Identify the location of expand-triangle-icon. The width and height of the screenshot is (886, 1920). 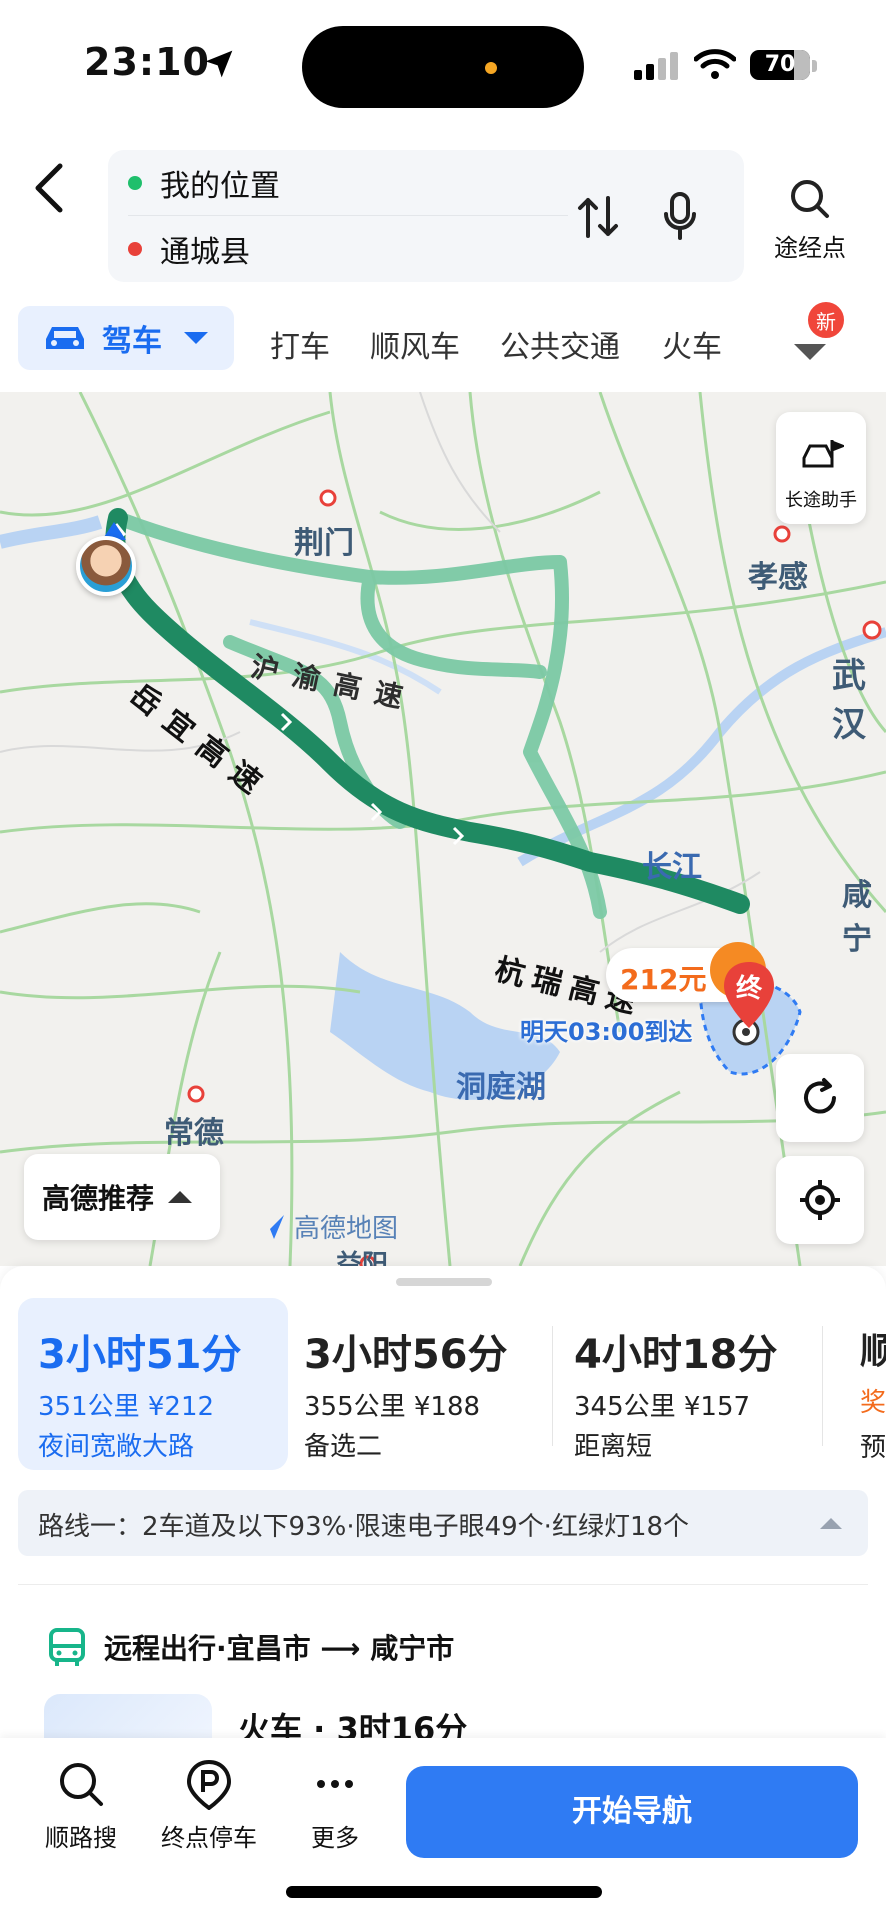
(810, 352).